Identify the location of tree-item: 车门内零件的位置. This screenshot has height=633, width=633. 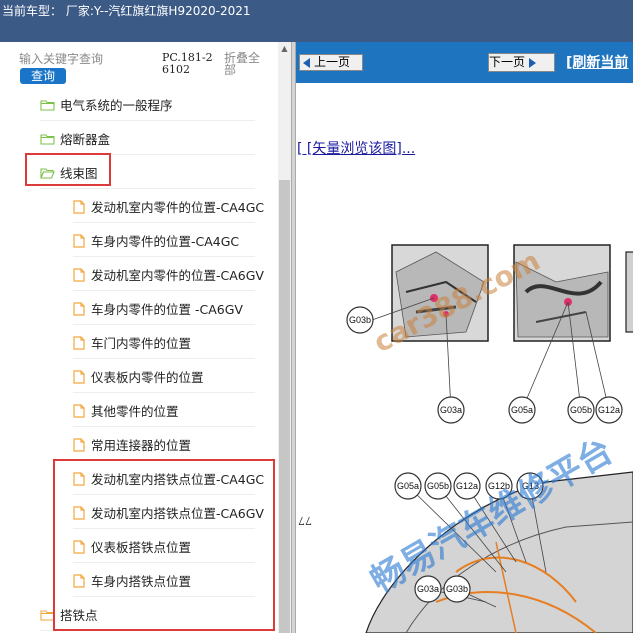
(164, 342).